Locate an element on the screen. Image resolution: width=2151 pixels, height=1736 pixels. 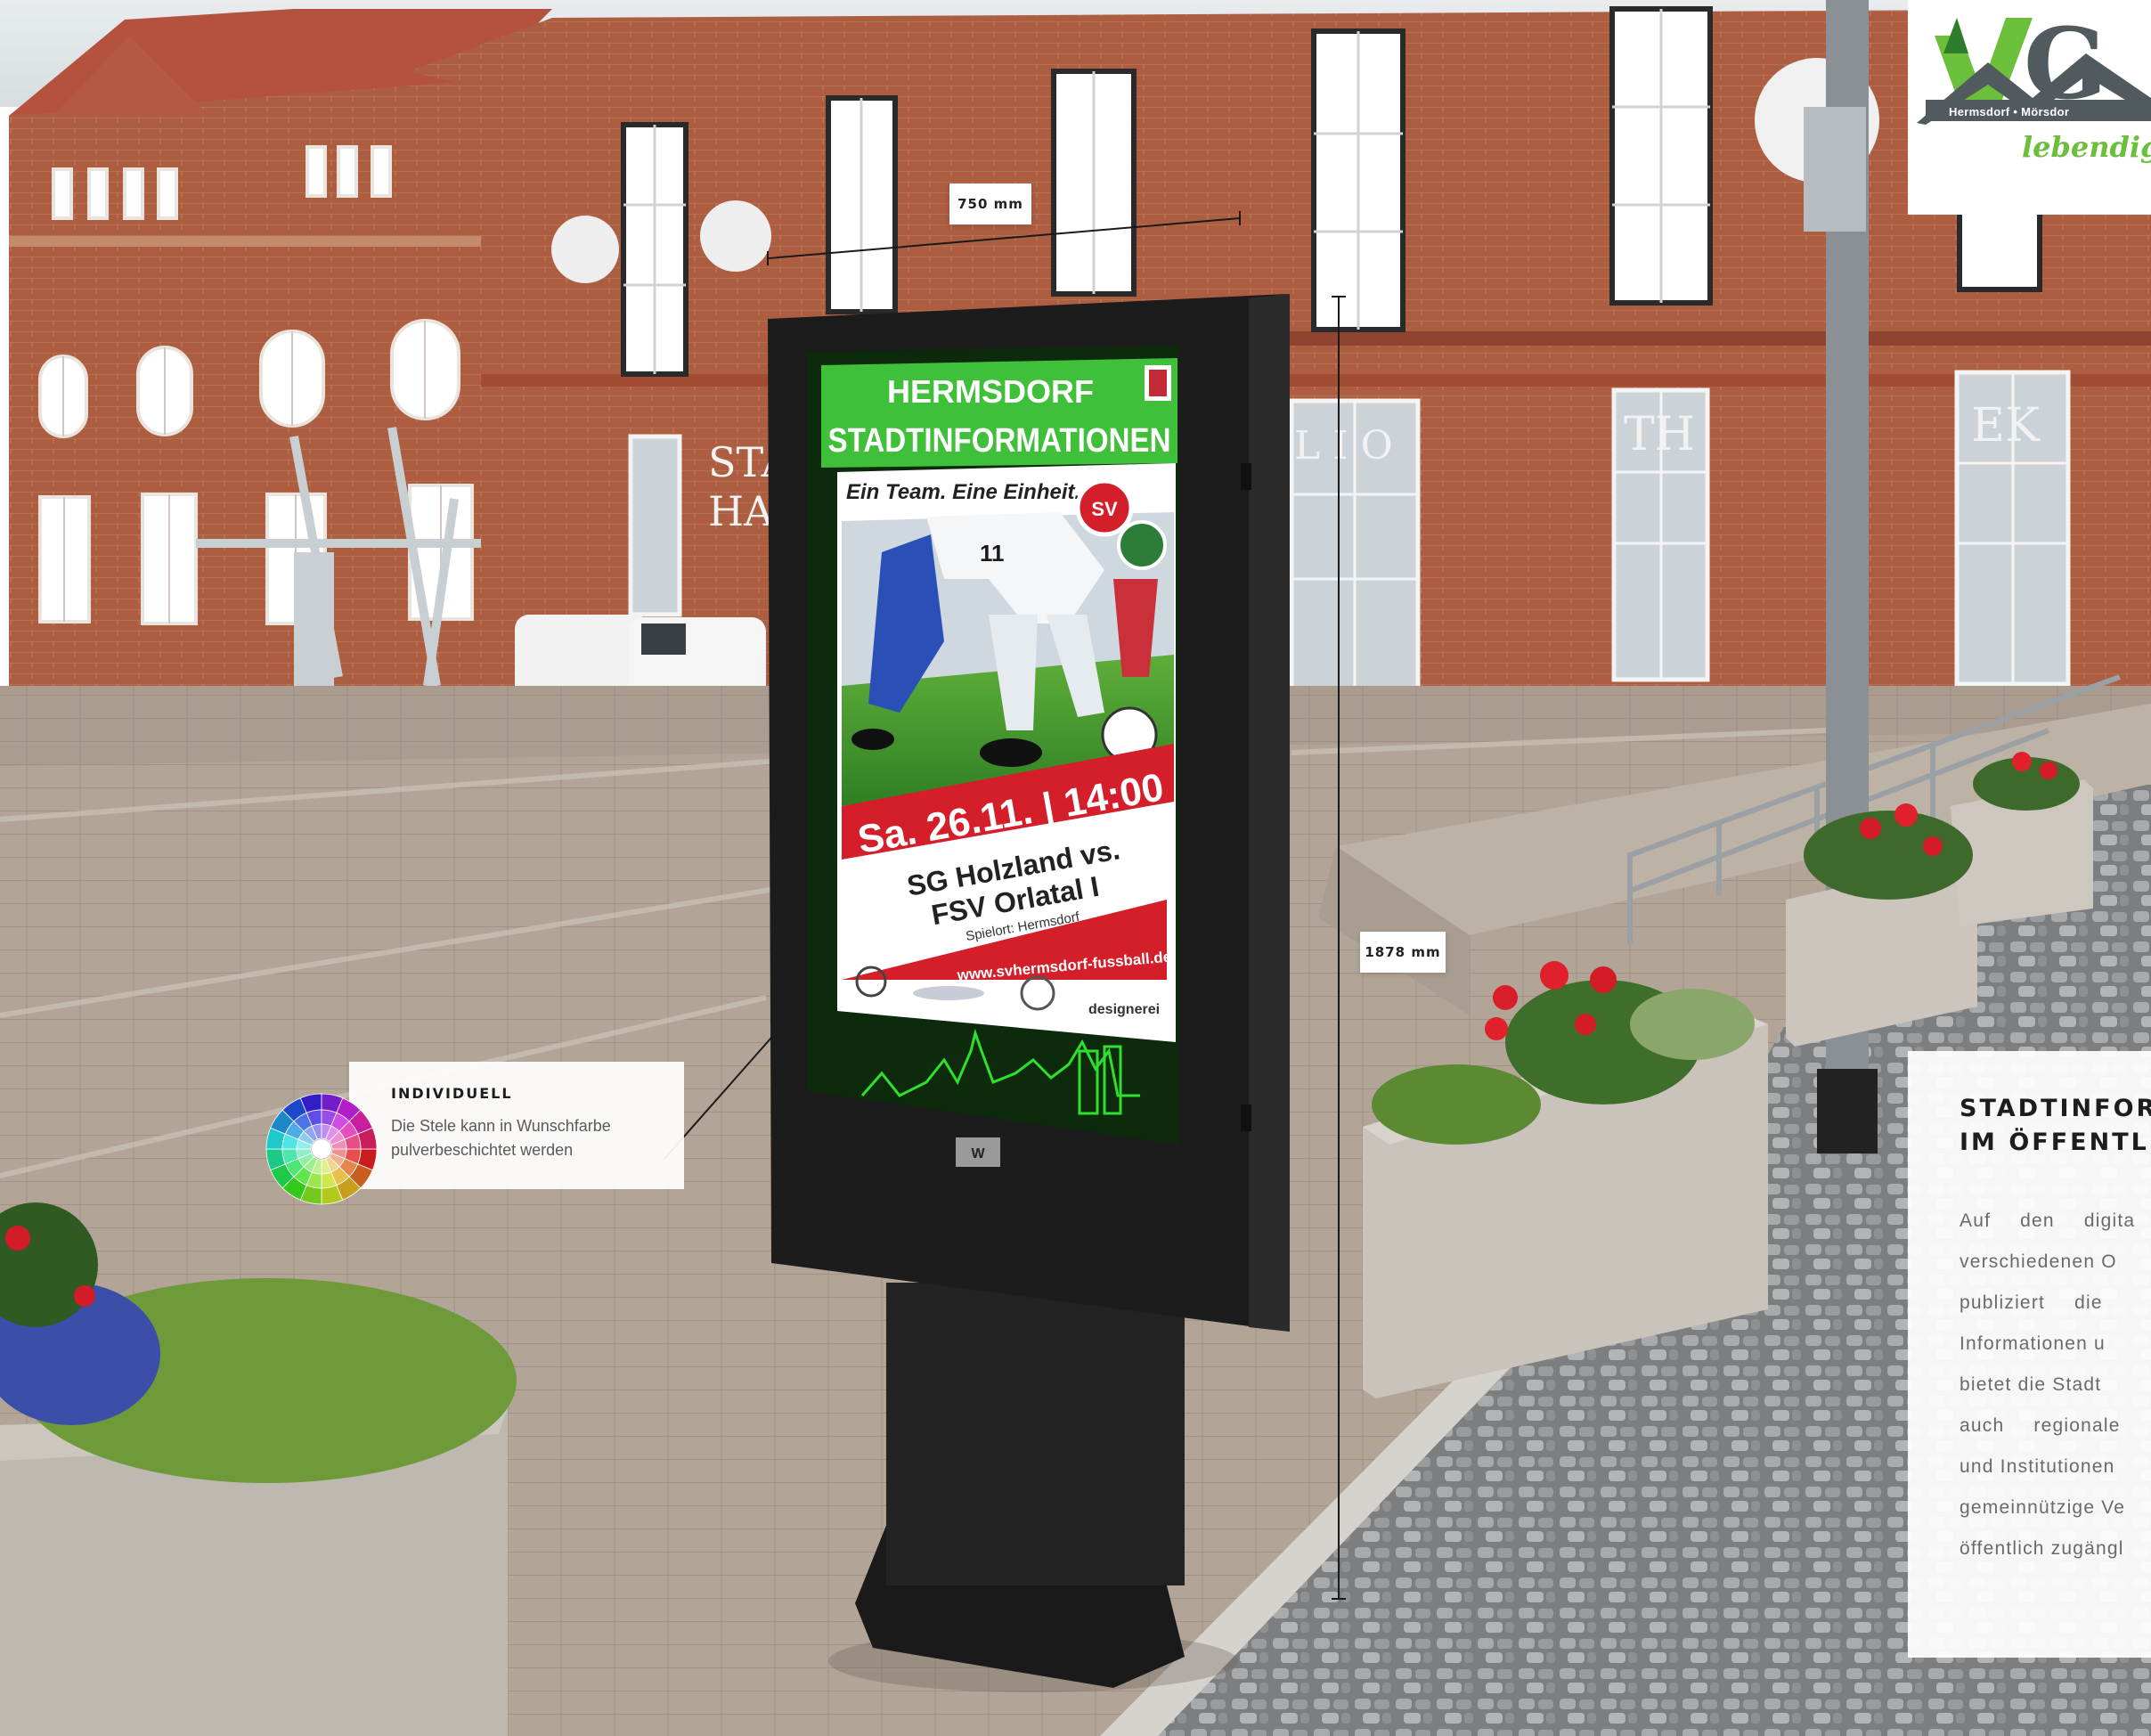
logo-slogan: lebendig · is located at coordinates (2086, 147).